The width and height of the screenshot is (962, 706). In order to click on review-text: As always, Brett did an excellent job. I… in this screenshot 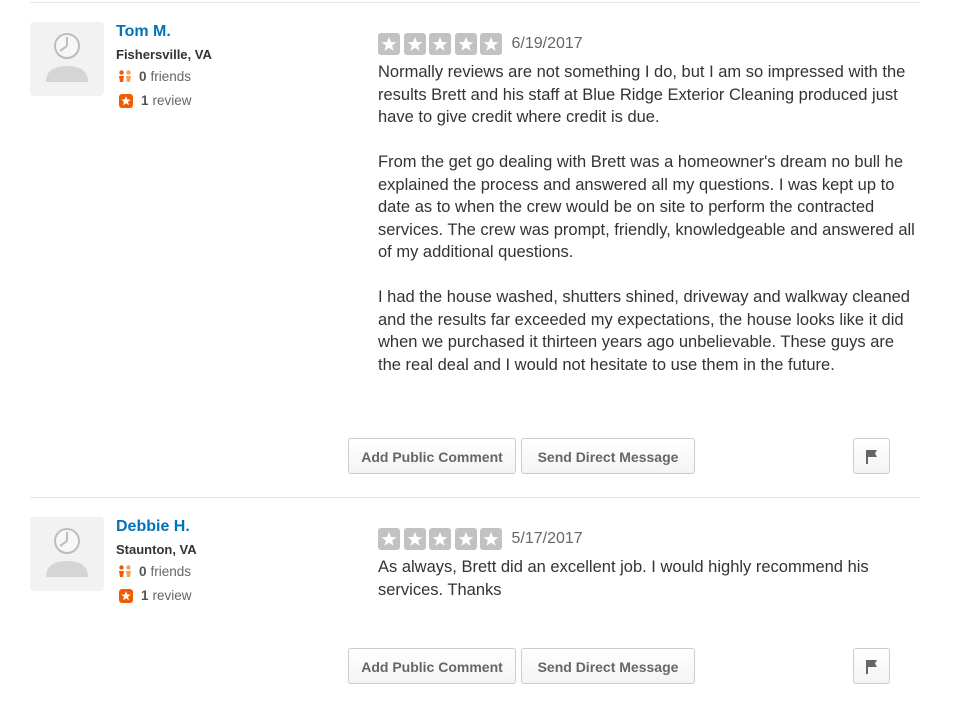, I will do `click(649, 578)`.